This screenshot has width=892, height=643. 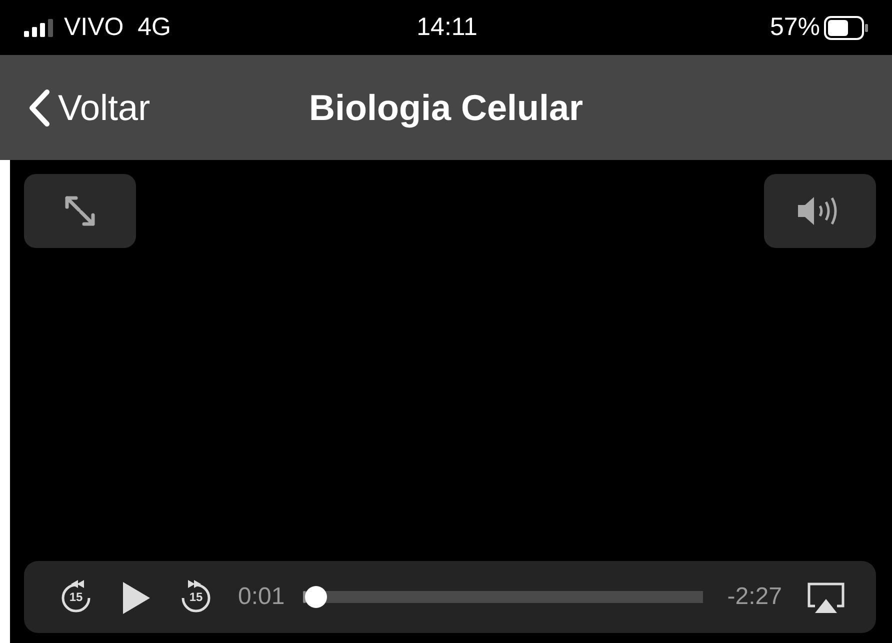 I want to click on expand-icon, so click(x=80, y=211).